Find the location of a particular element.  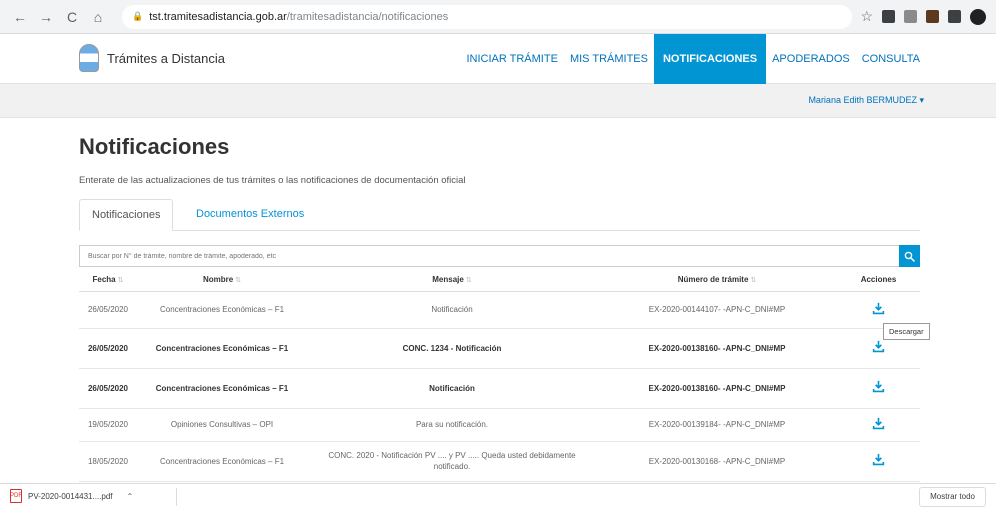

search-button is located at coordinates (909, 256).